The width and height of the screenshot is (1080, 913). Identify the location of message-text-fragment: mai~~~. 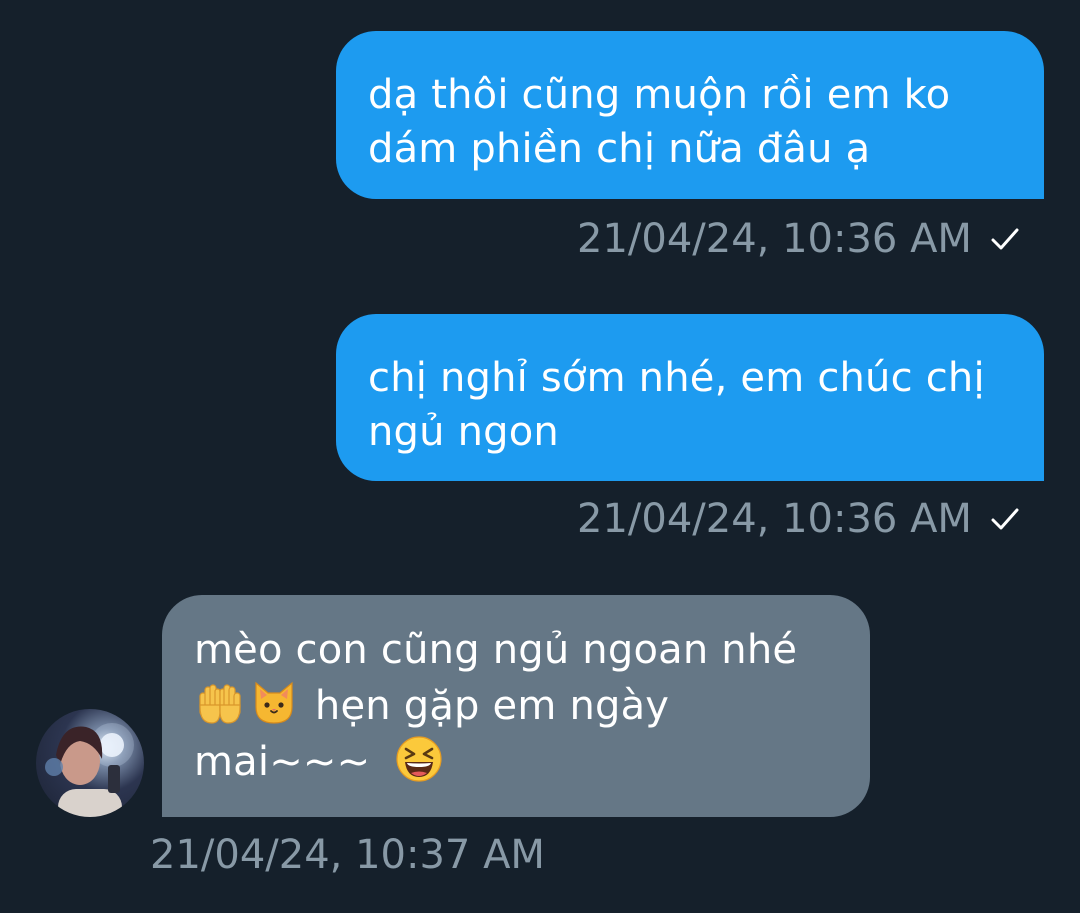
(282, 762).